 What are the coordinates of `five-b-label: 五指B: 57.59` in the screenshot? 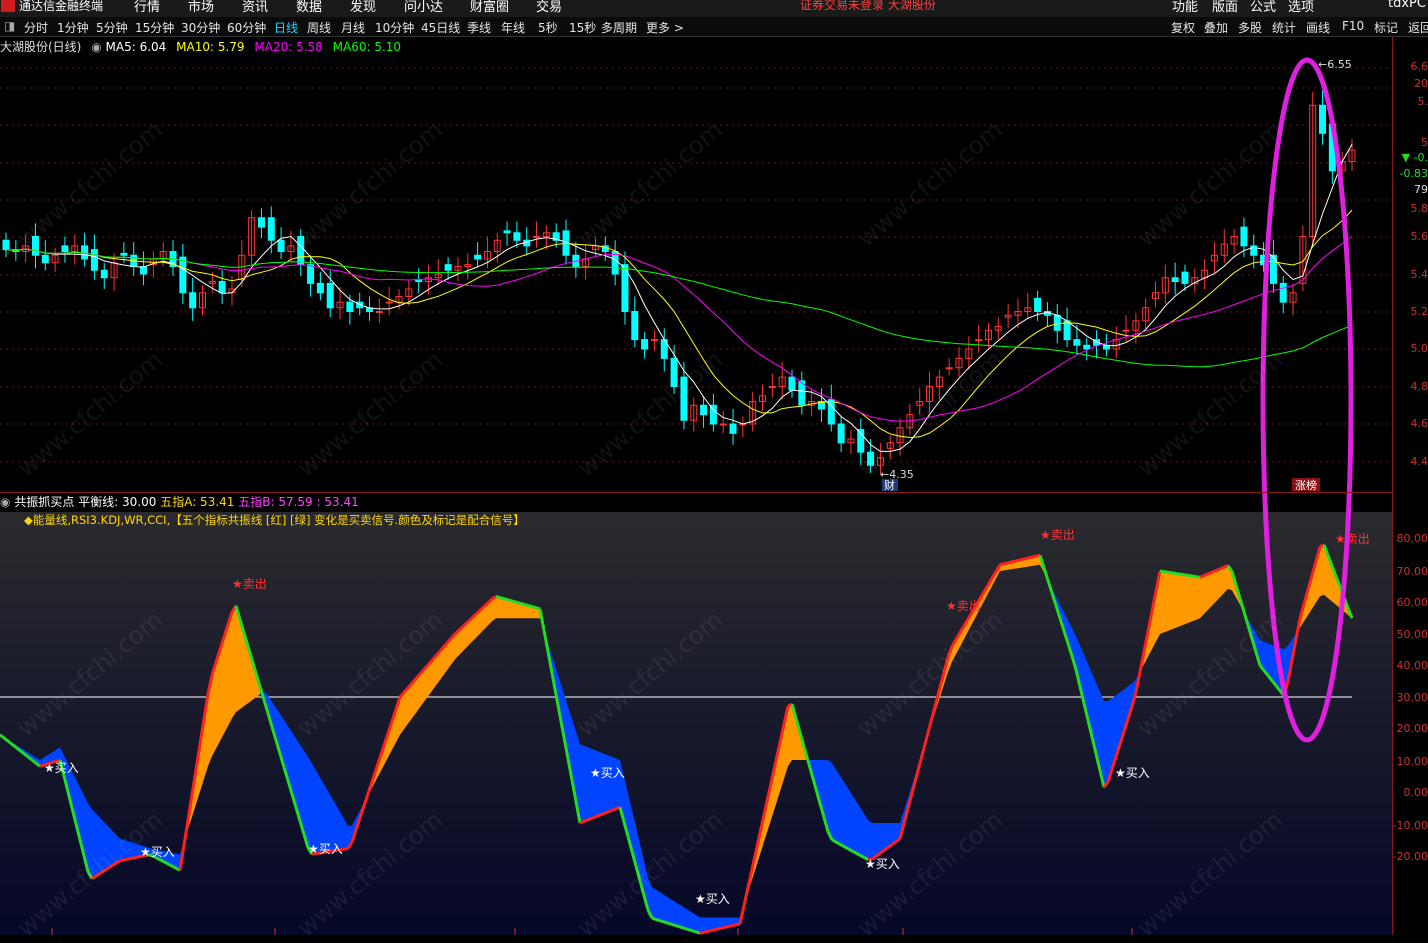 It's located at (275, 502).